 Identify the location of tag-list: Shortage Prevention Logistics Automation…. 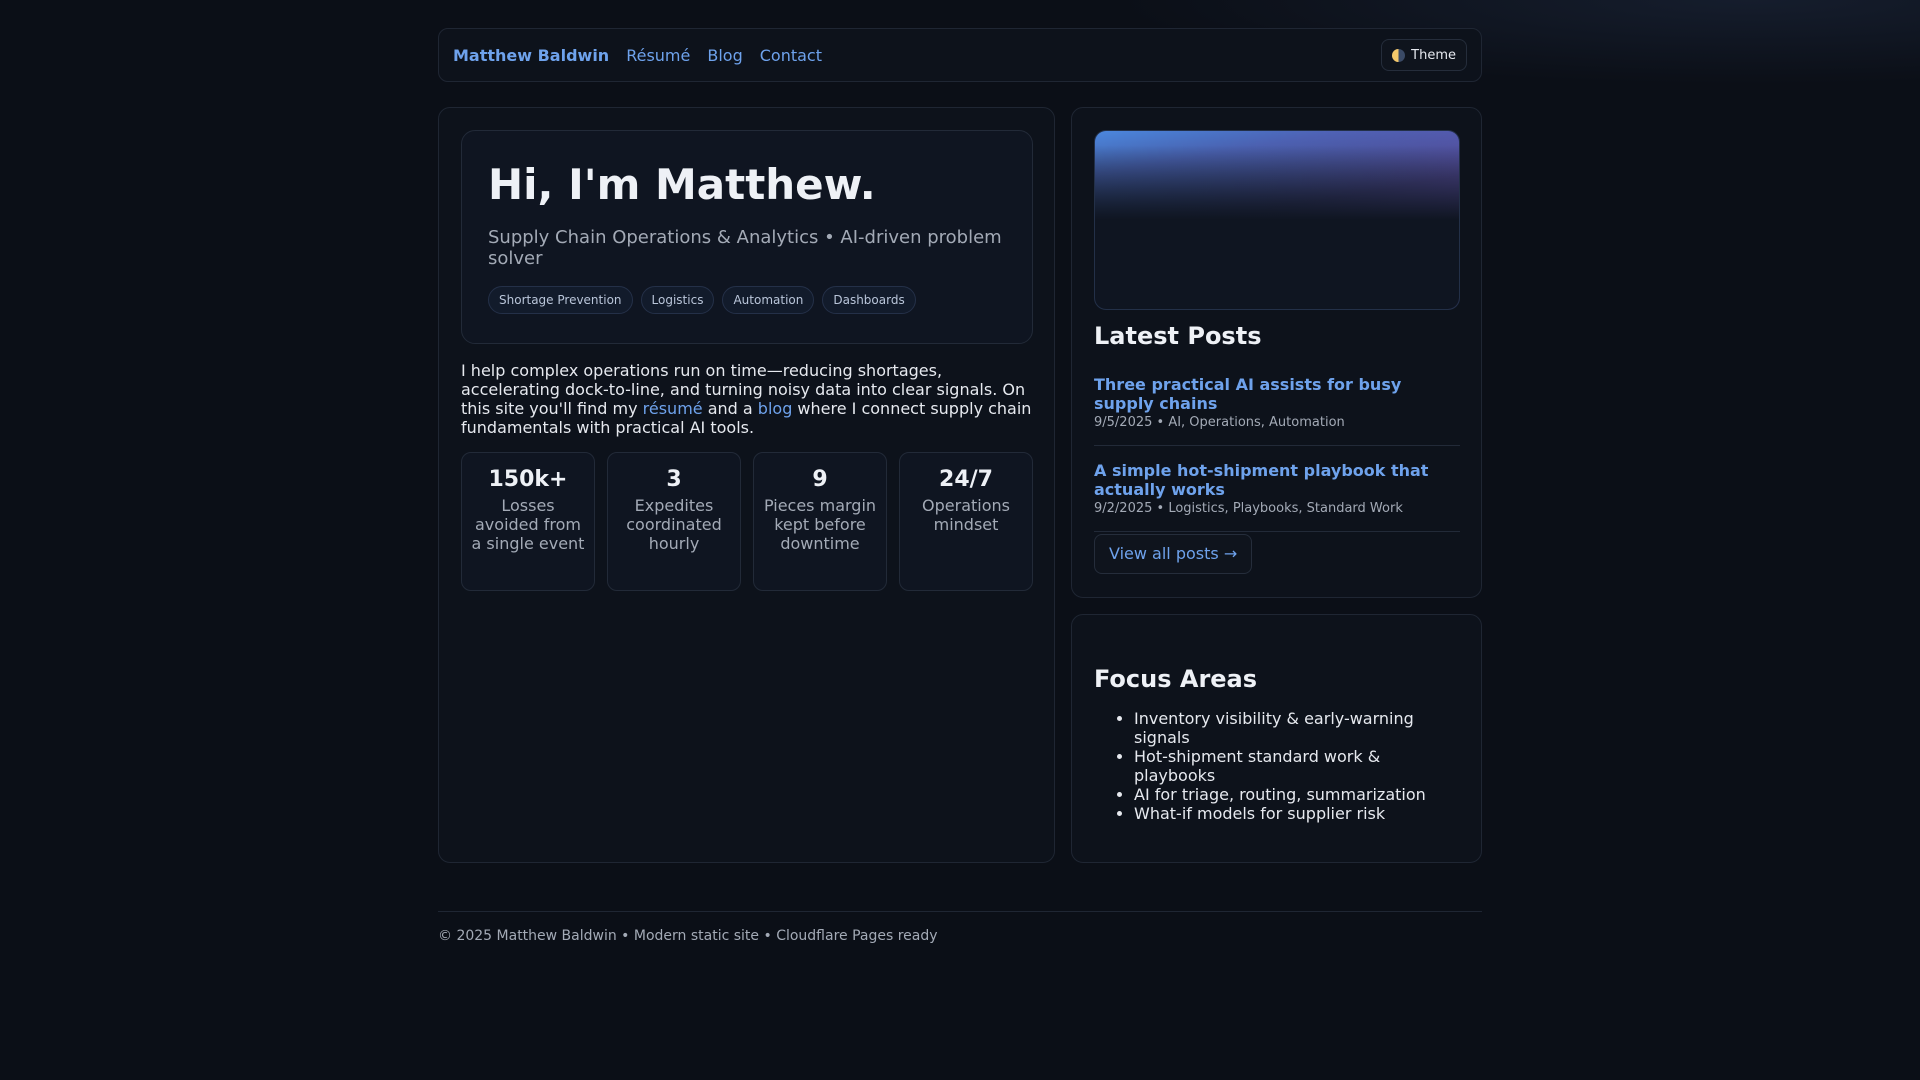
(747, 300).